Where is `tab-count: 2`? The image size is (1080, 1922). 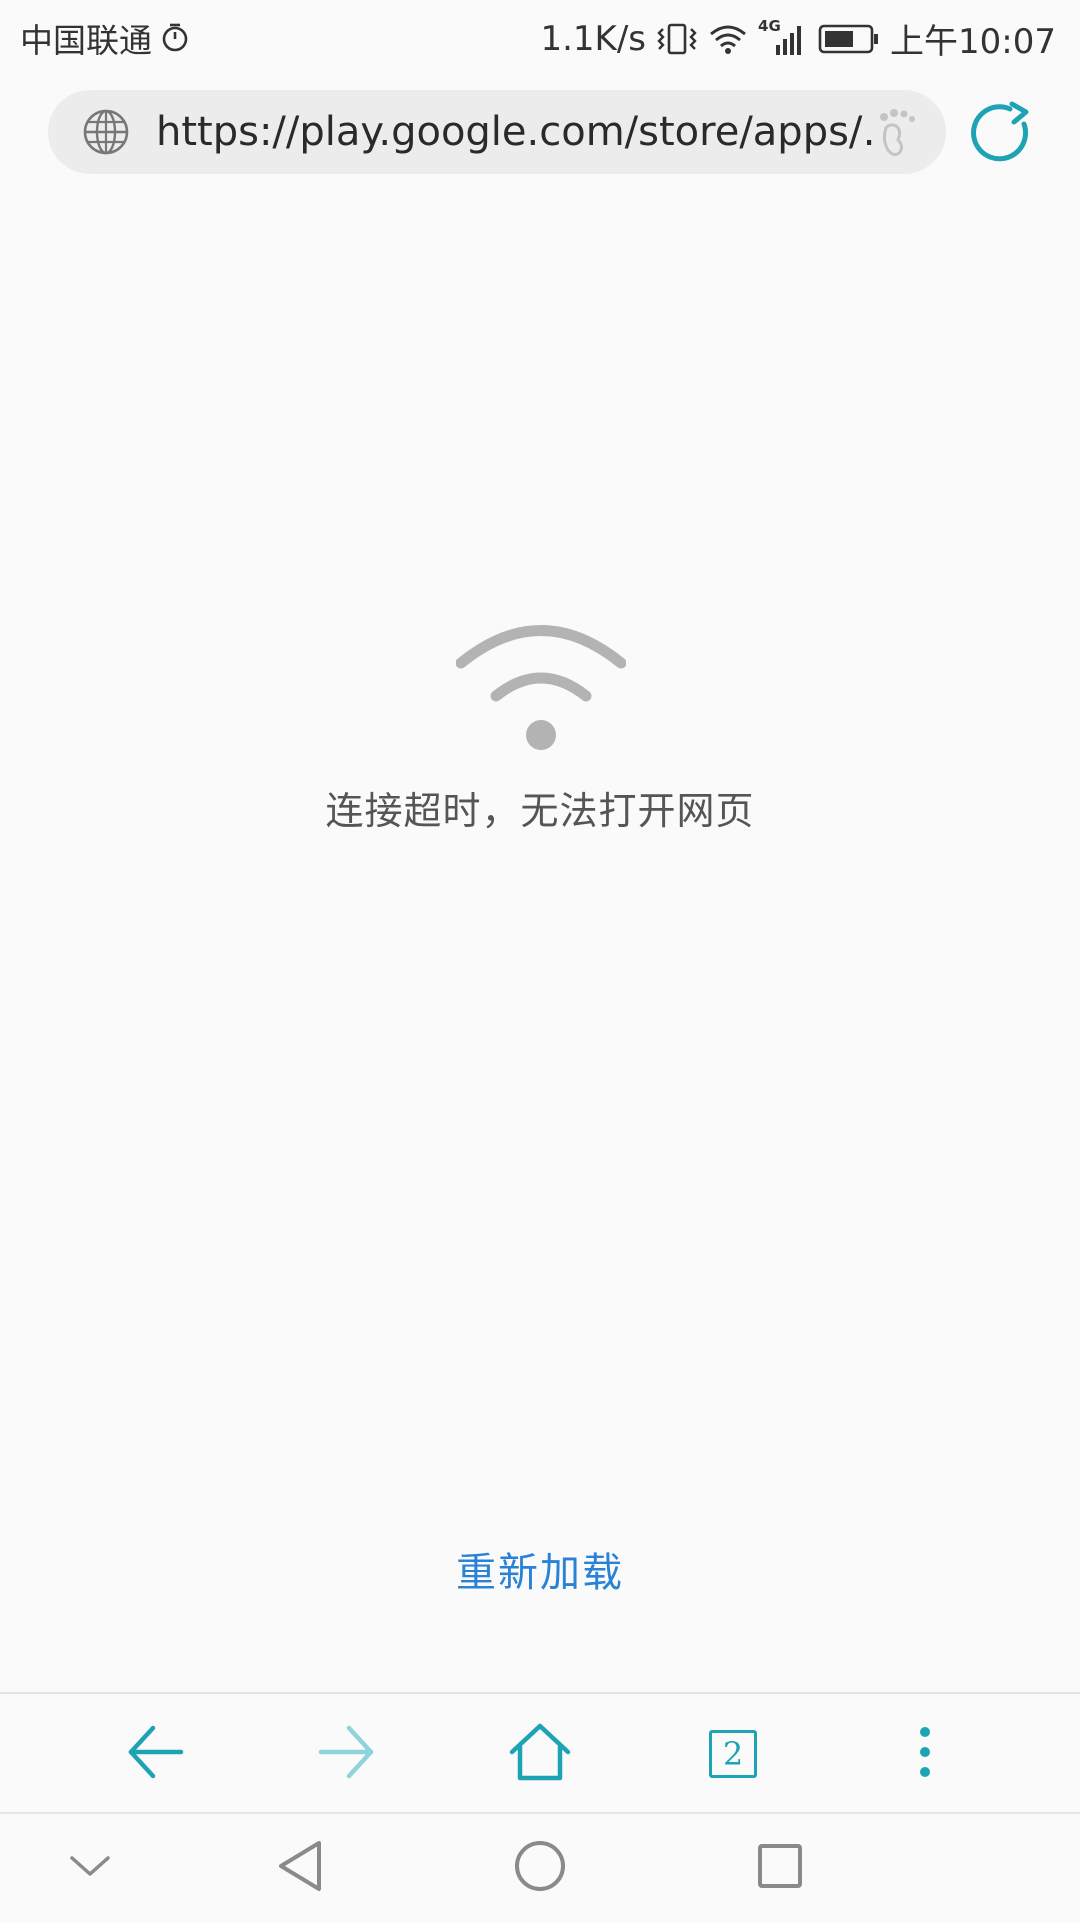 tab-count: 2 is located at coordinates (733, 1754).